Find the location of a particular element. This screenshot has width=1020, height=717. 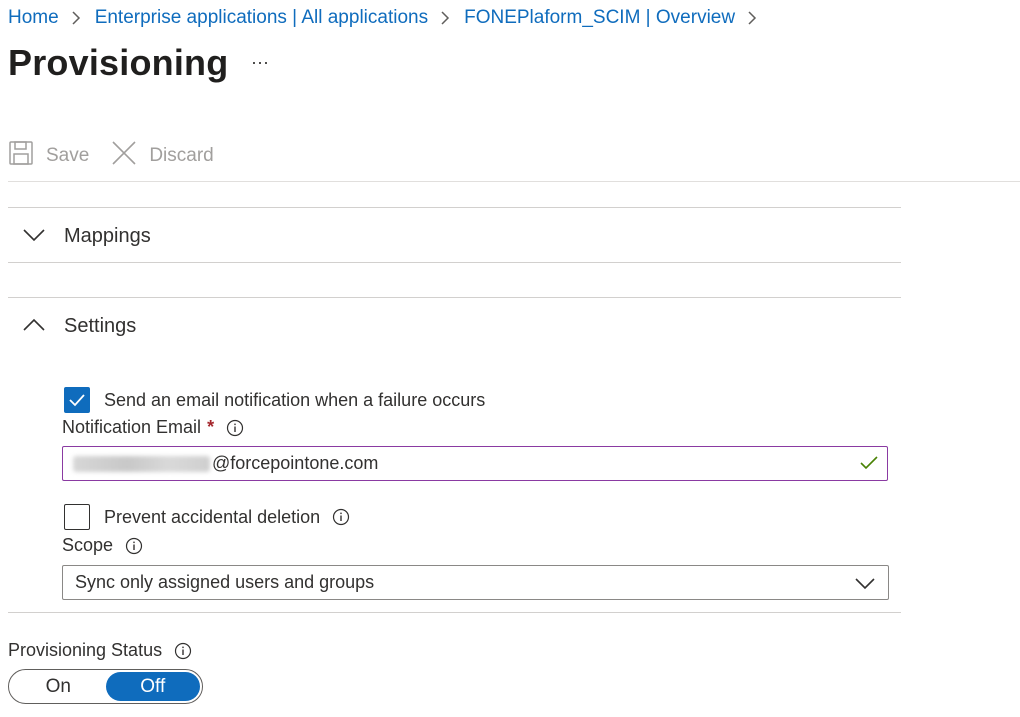

scope-selected-value: Sync only assigned users and groups is located at coordinates (225, 582).